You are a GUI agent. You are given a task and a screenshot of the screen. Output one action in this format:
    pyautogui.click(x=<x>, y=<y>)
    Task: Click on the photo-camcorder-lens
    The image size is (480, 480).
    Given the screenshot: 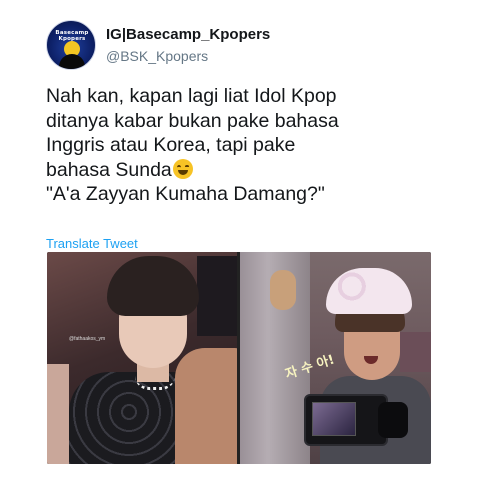 What is the action you would take?
    pyautogui.click(x=393, y=420)
    